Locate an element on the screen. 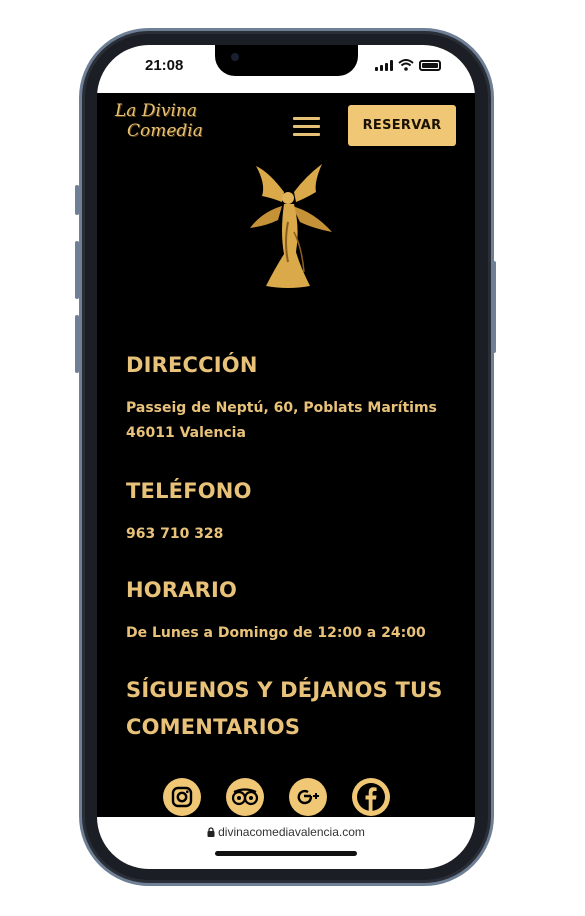 The height and width of the screenshot is (916, 585). volume-up-button is located at coordinates (77, 270).